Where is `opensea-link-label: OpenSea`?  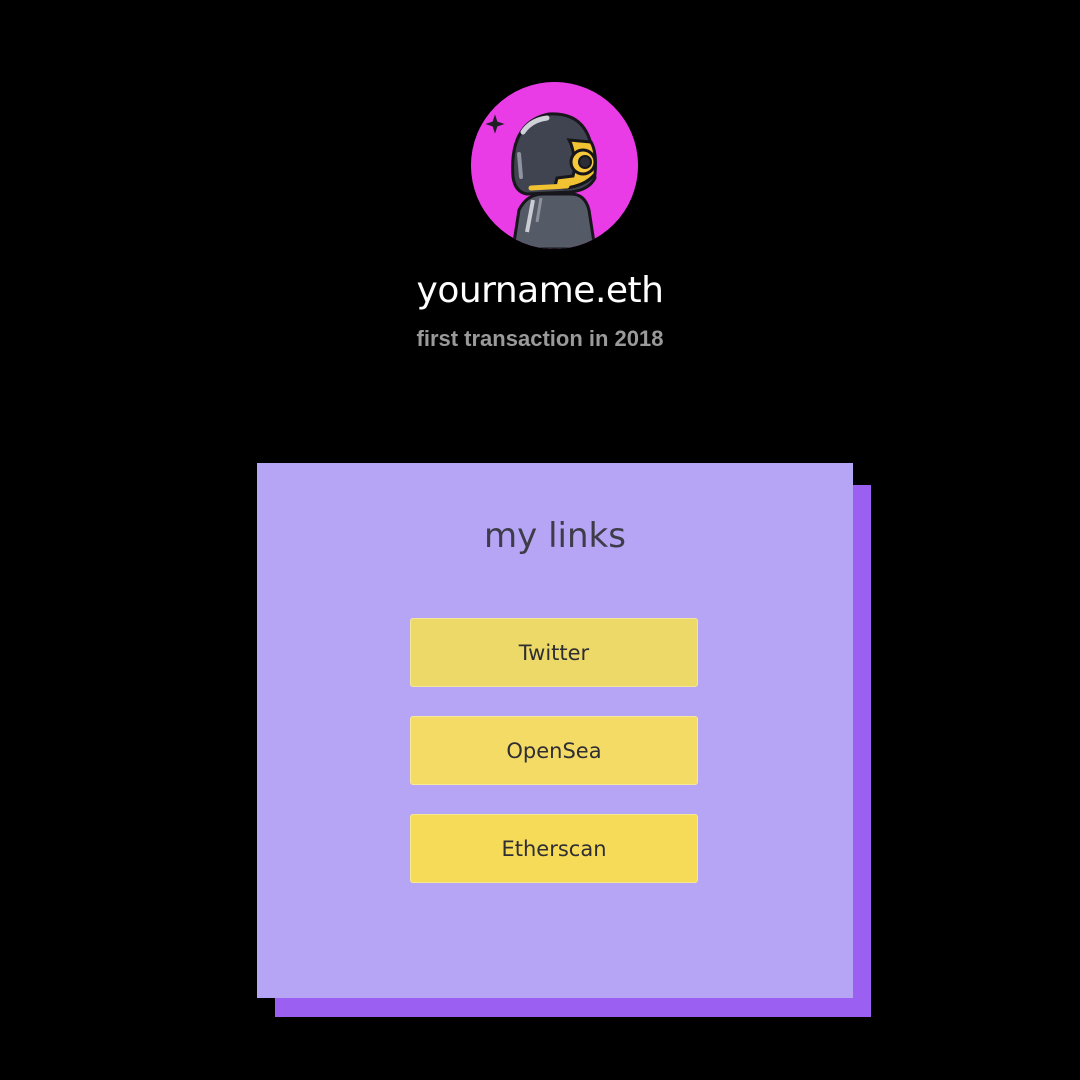
opensea-link-label: OpenSea is located at coordinates (554, 750).